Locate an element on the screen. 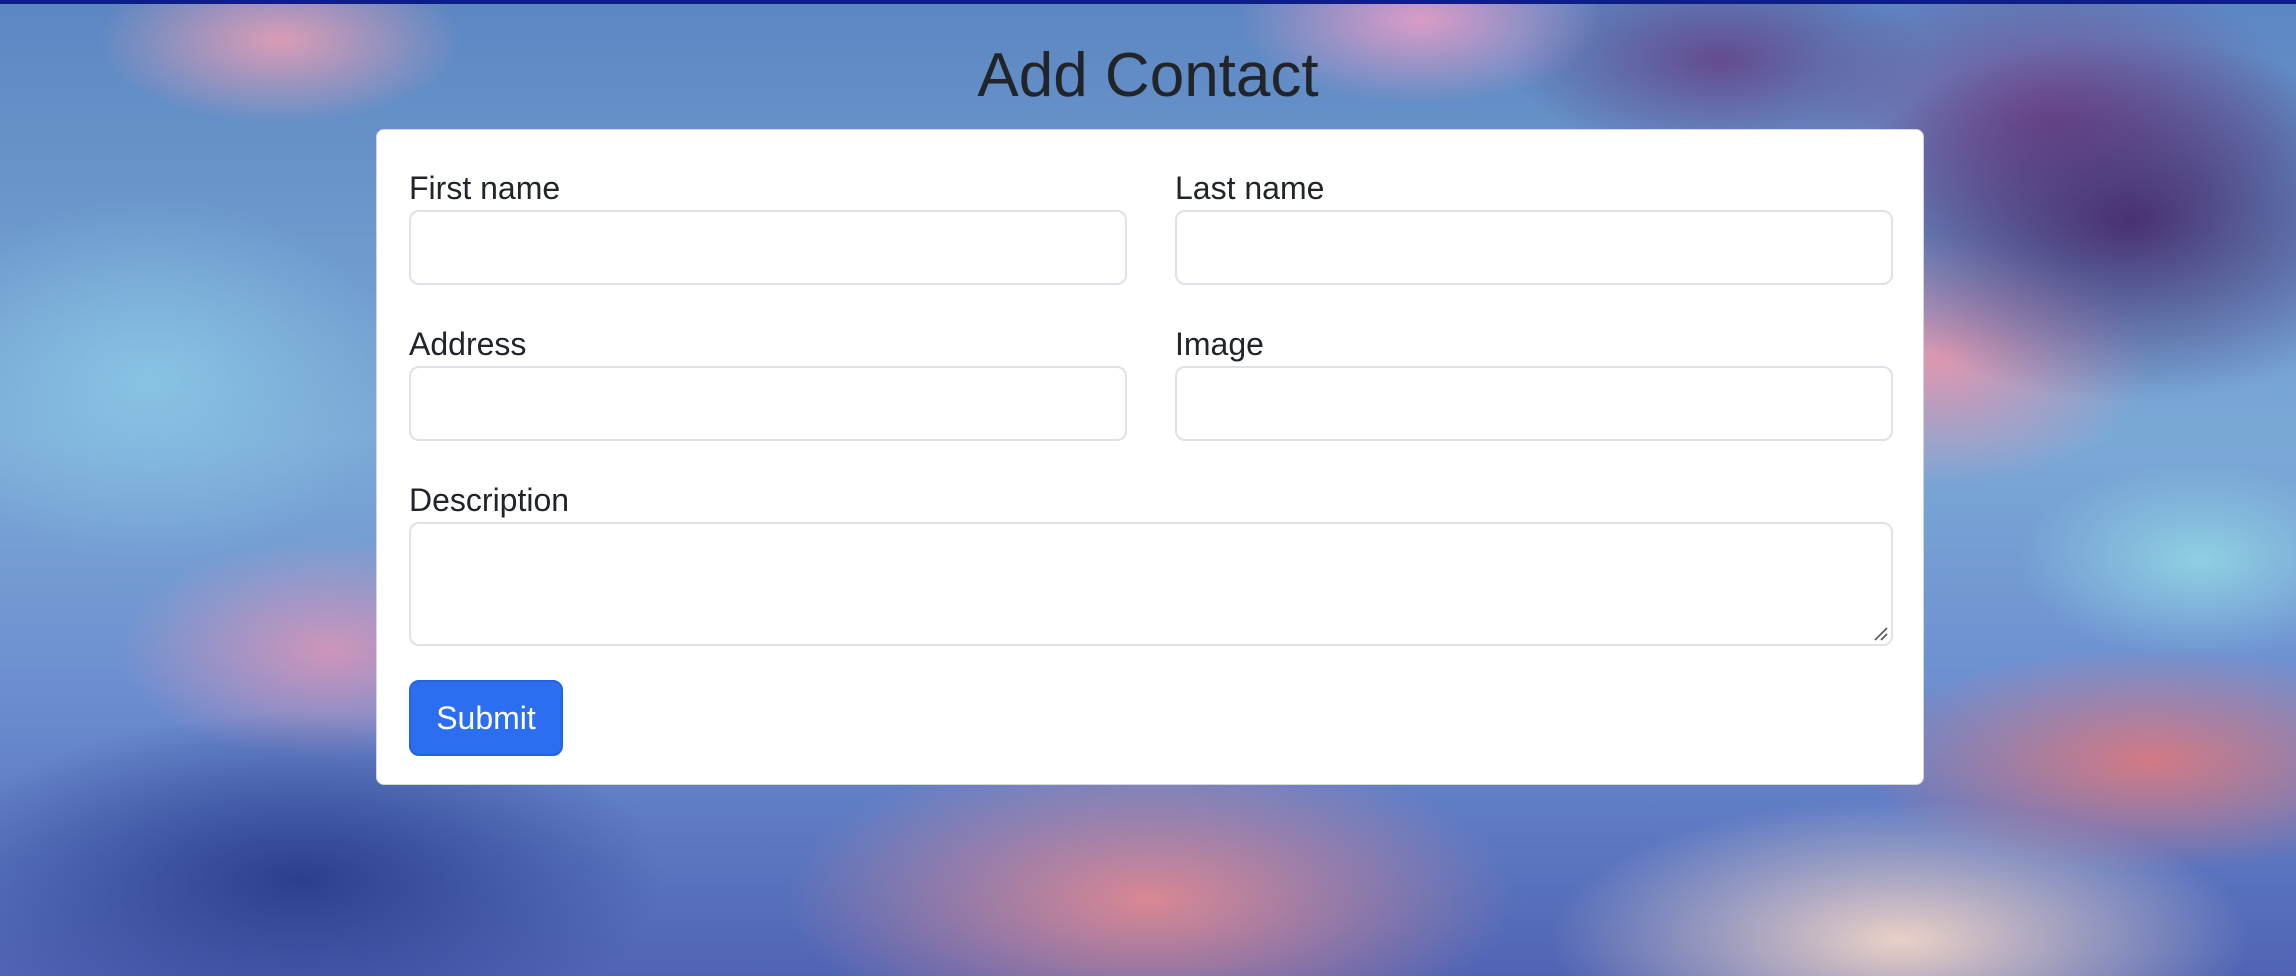  resize-handle-icon is located at coordinates (1880, 633).